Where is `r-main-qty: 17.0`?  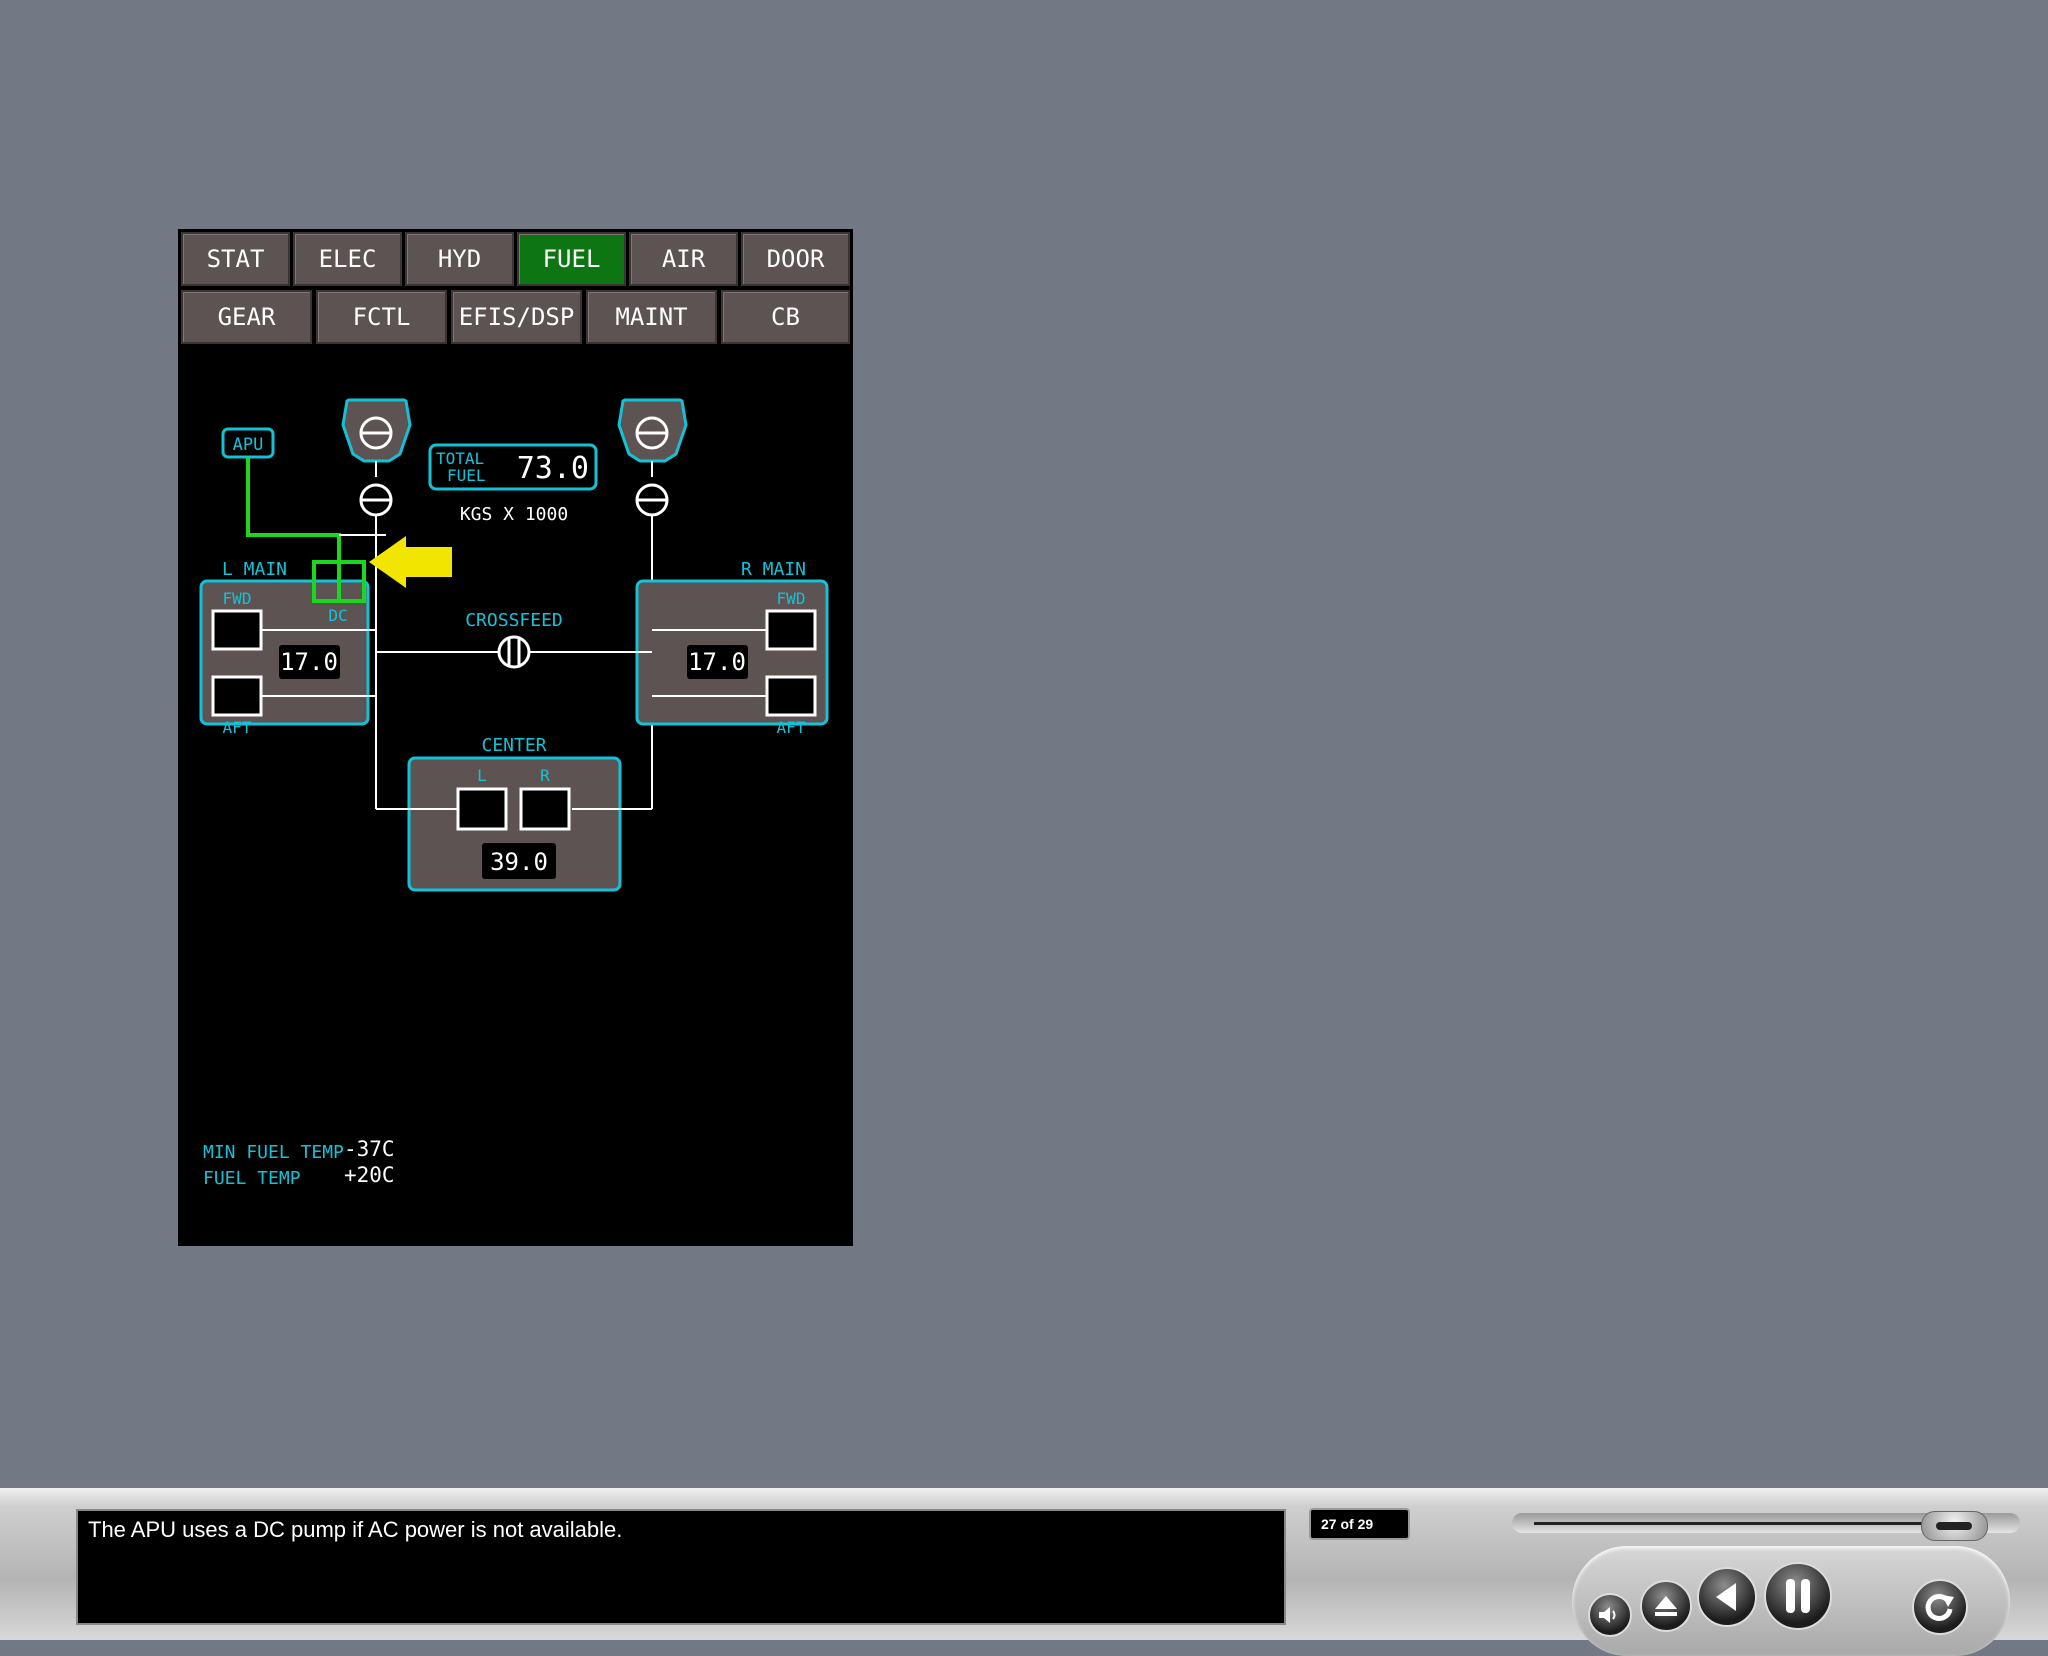 r-main-qty: 17.0 is located at coordinates (717, 662).